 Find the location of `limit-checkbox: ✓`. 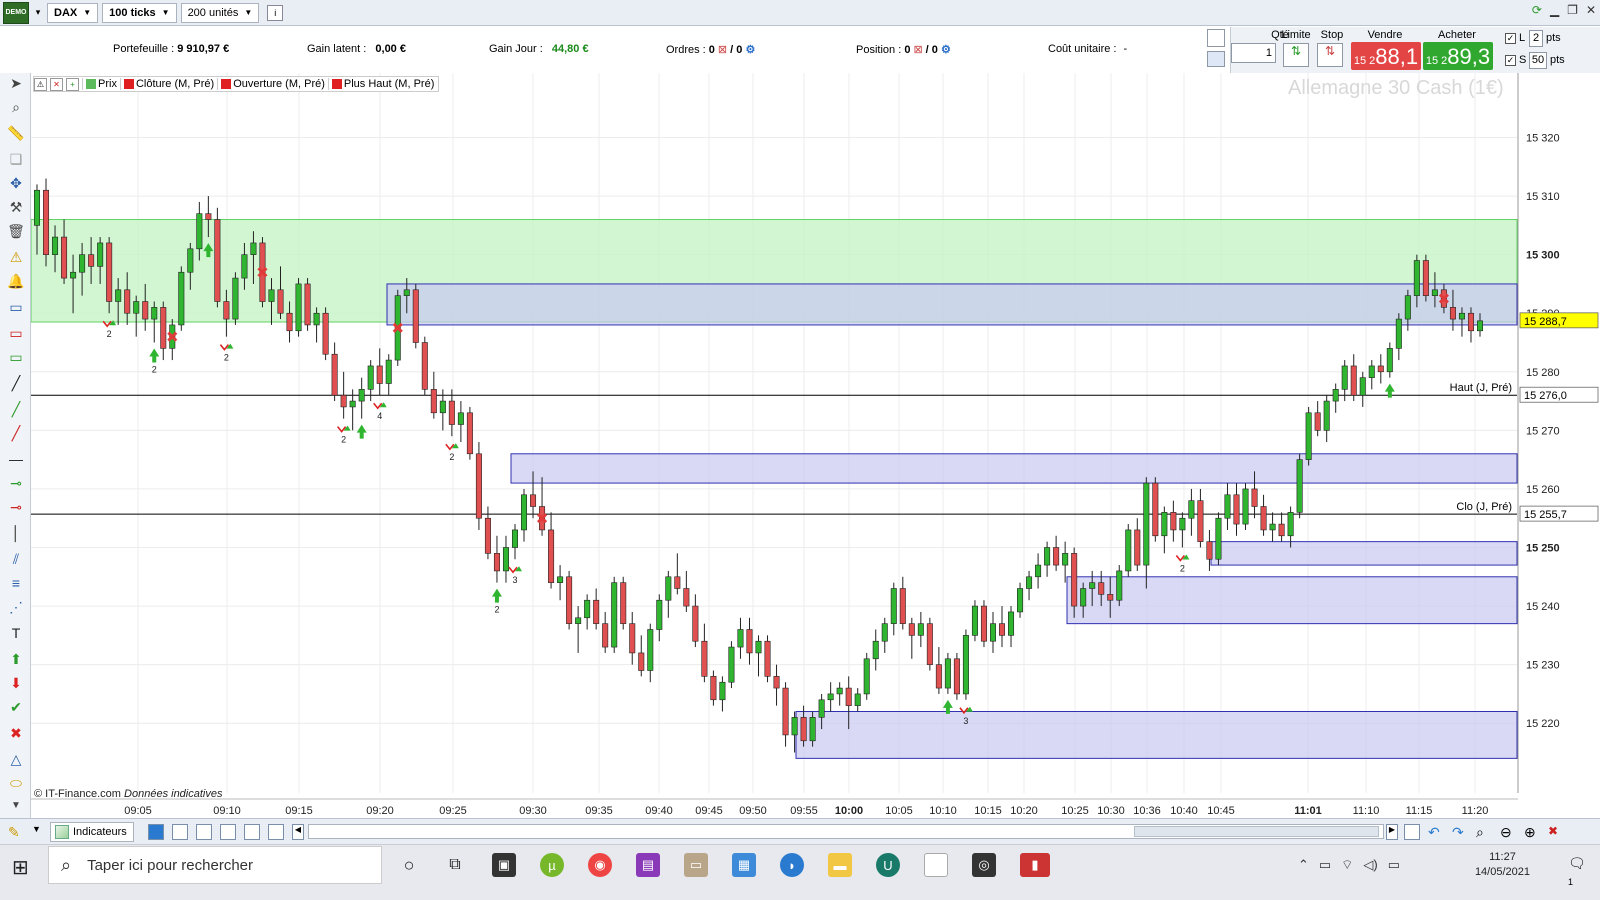

limit-checkbox: ✓ is located at coordinates (1510, 38).